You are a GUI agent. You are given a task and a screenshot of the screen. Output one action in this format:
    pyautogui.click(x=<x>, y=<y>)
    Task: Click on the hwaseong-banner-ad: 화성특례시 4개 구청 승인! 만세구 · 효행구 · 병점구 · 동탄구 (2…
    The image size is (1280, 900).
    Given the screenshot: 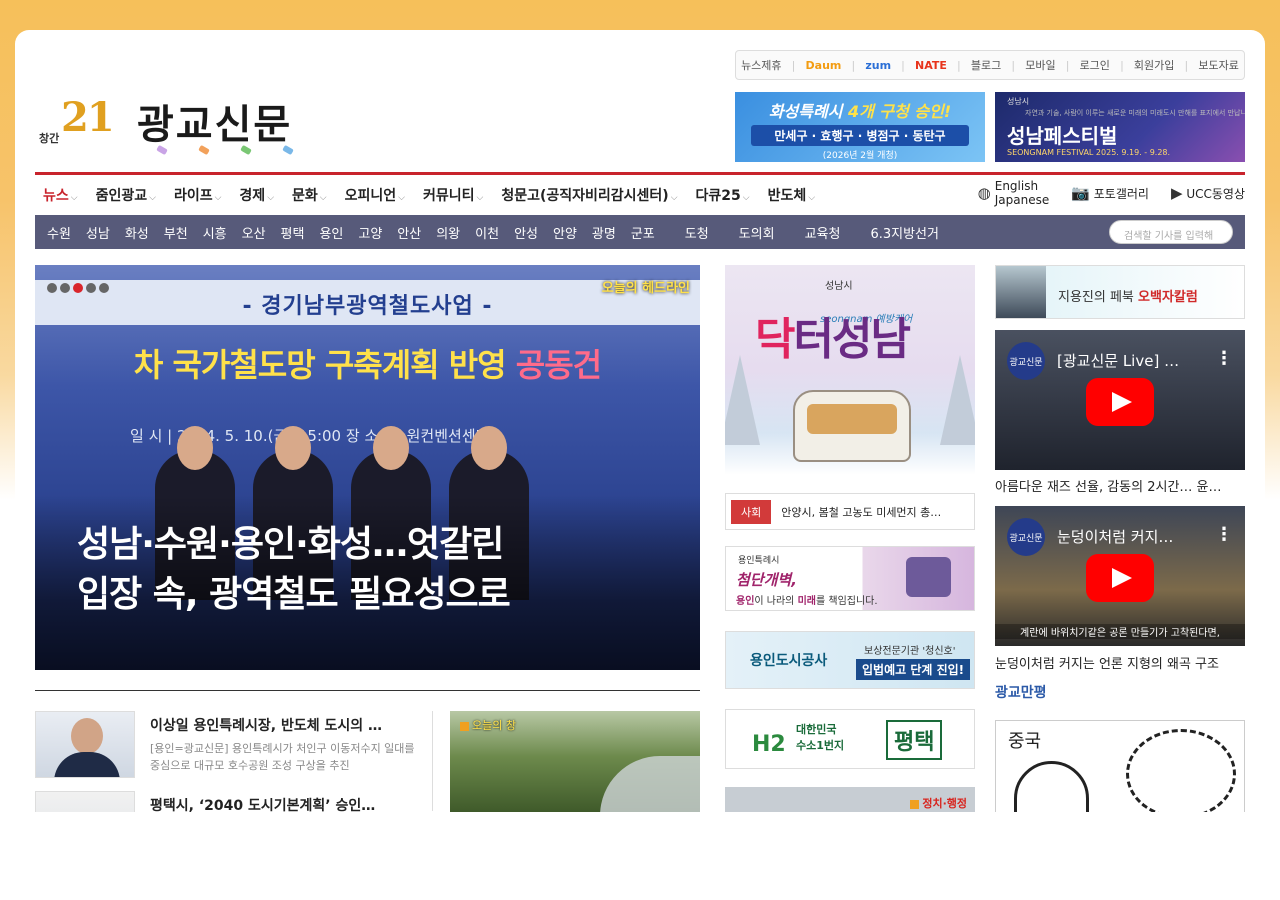 What is the action you would take?
    pyautogui.click(x=860, y=127)
    